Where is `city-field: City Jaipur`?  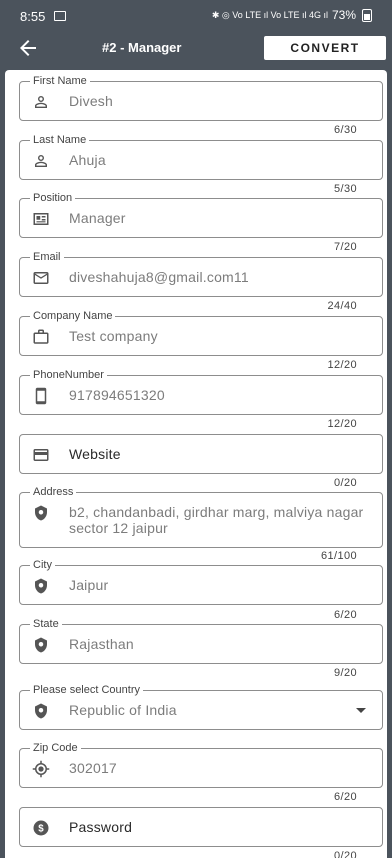 city-field: City Jaipur is located at coordinates (201, 582).